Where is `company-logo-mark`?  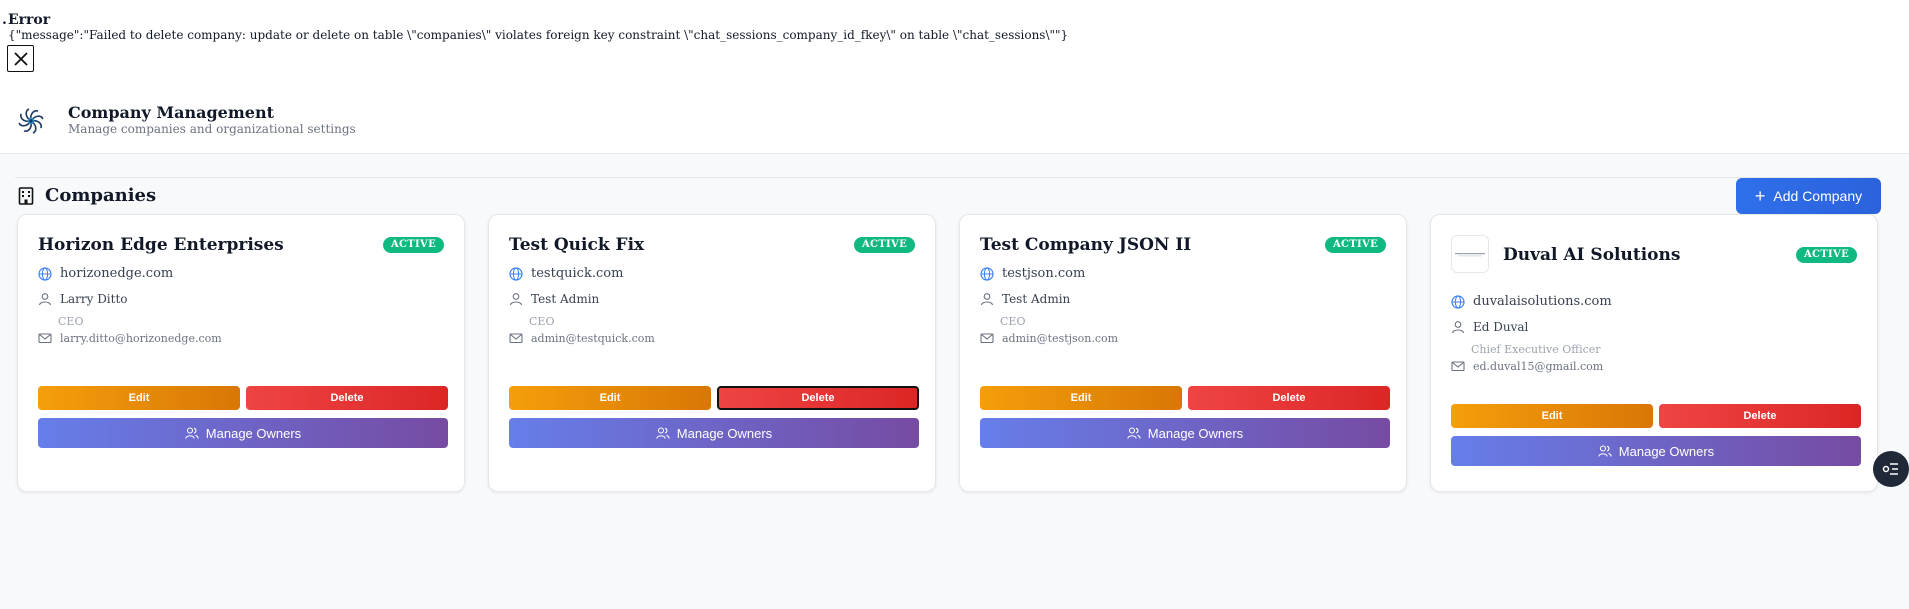 company-logo-mark is located at coordinates (1470, 255).